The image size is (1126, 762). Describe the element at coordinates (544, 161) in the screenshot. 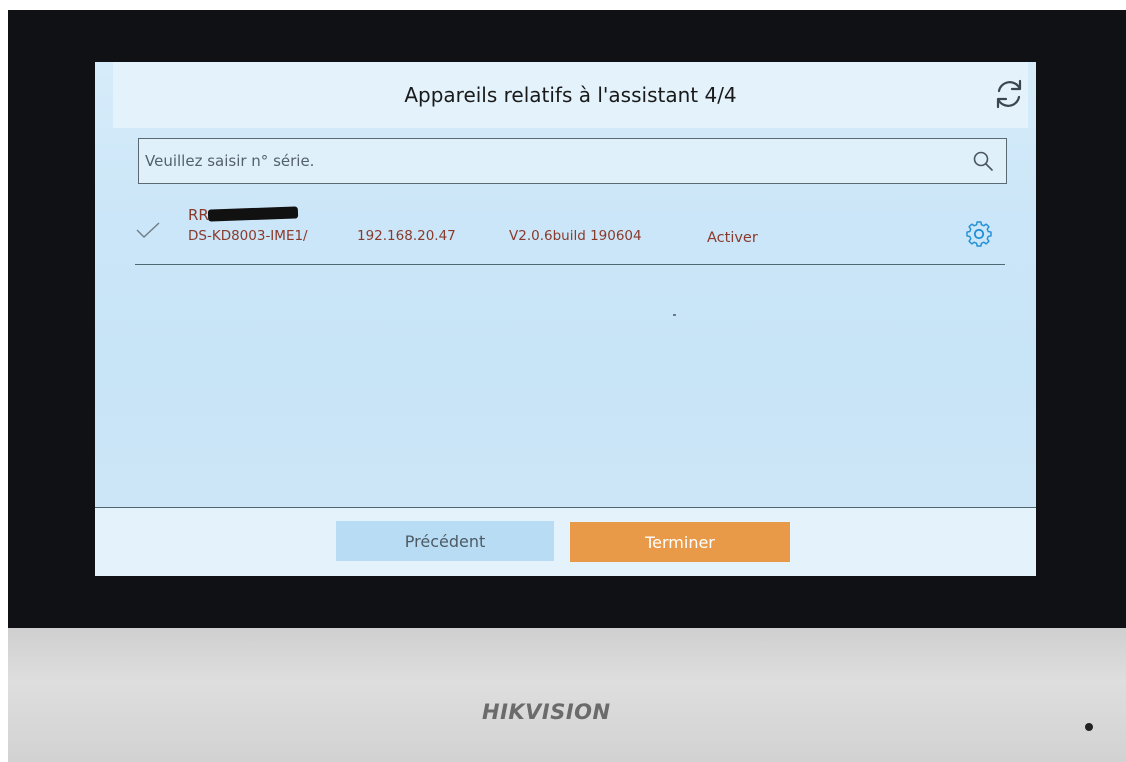

I see `search-input` at that location.